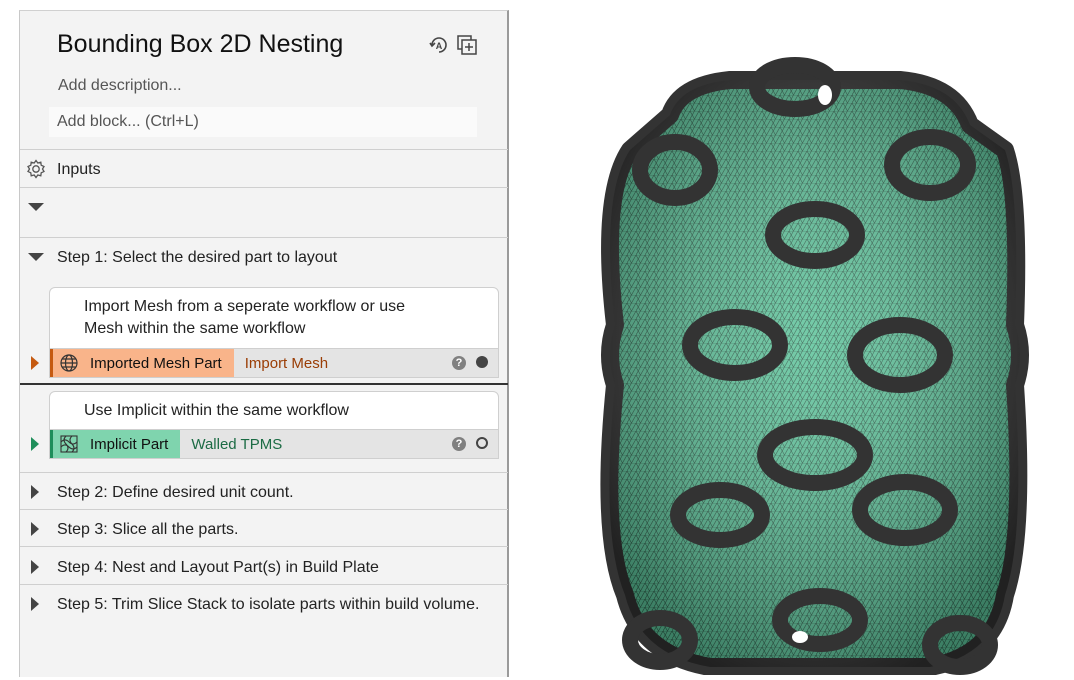  I want to click on card-text: Use Implicit within the same workflow, so click(216, 410).